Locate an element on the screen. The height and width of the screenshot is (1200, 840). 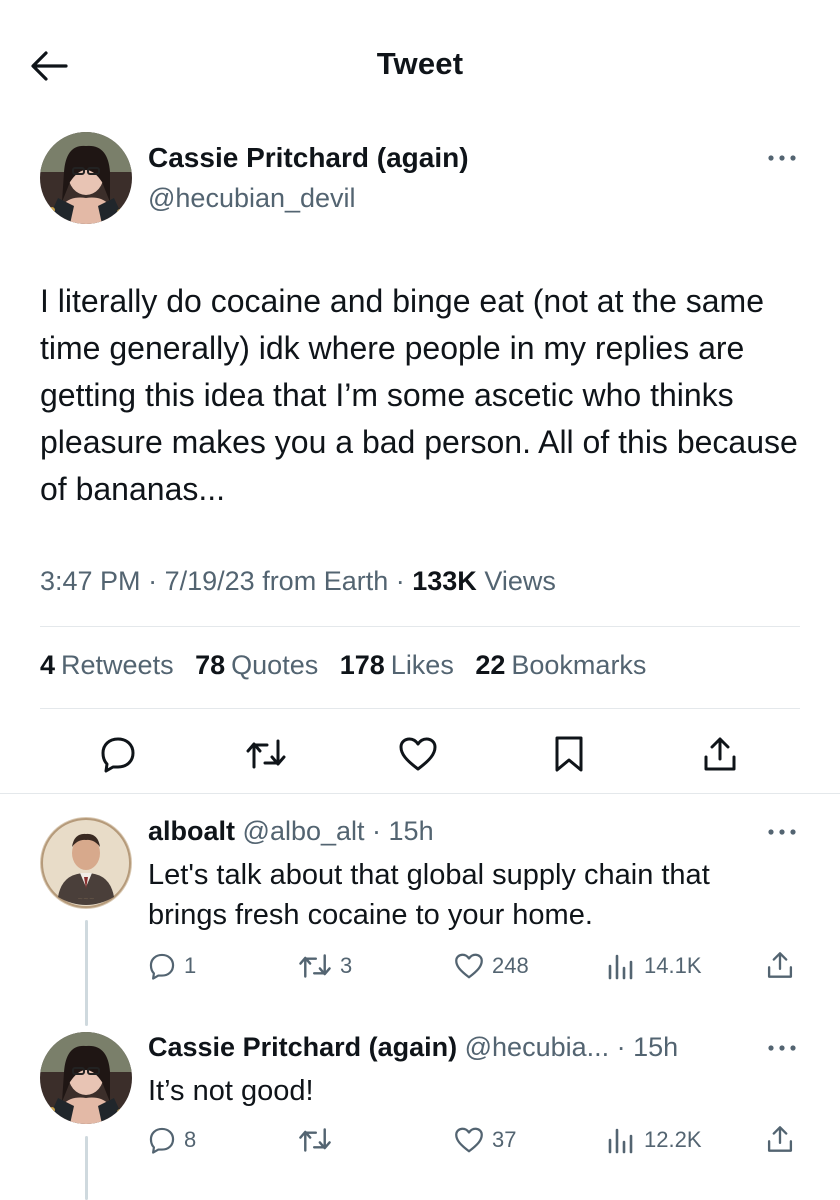
reply-views-button: 12.2K is located at coordinates (654, 1140).